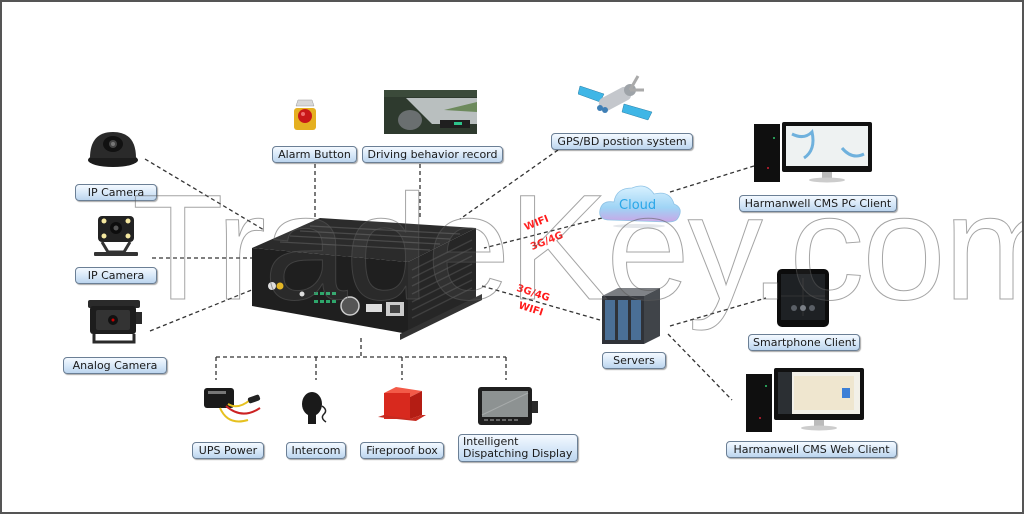 The image size is (1024, 514). I want to click on link-dome-camera, so click(204, 194).